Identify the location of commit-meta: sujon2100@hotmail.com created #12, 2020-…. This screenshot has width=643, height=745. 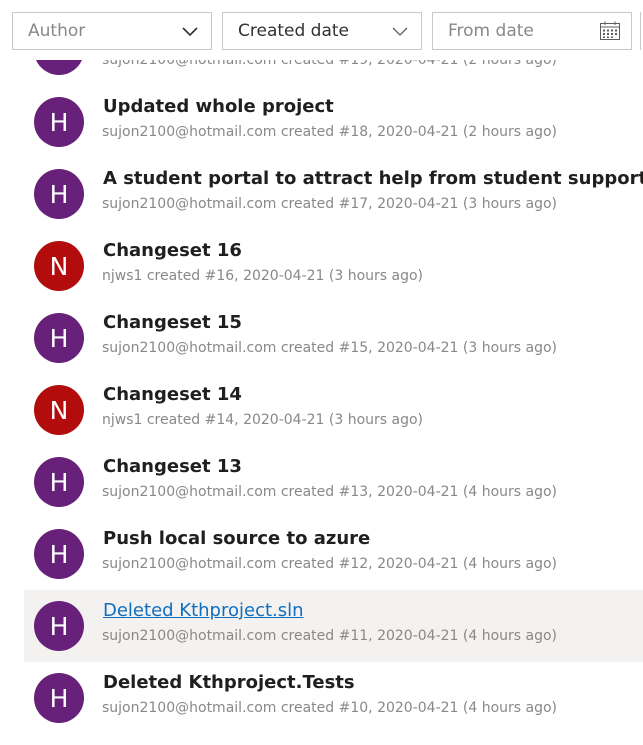
(330, 564).